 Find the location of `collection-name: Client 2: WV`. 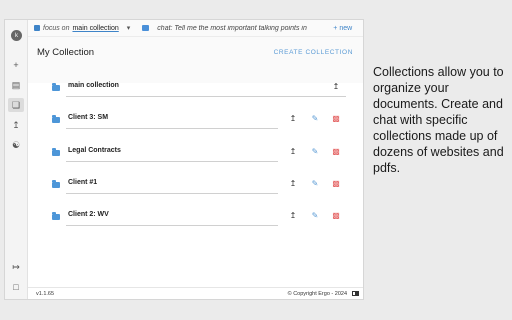

collection-name: Client 2: WV is located at coordinates (88, 214).